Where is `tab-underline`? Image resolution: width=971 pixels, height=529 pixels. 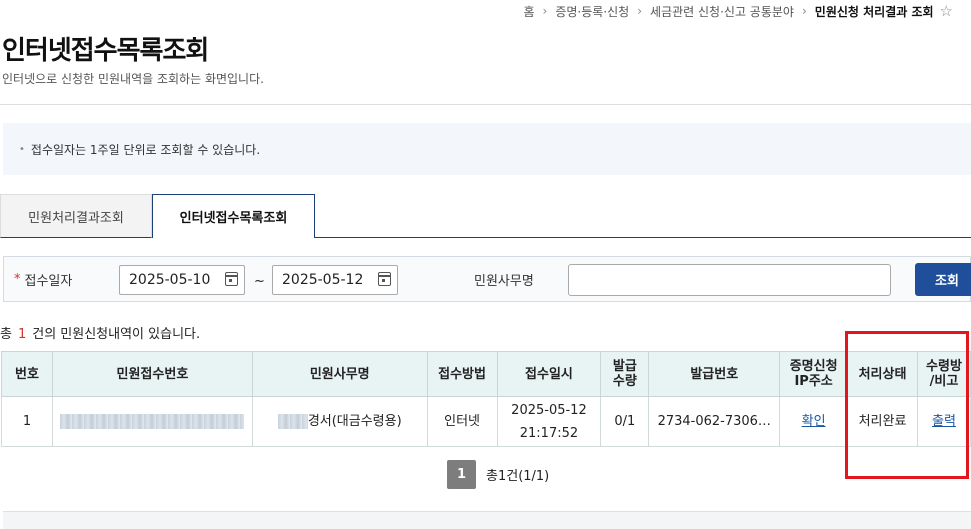
tab-underline is located at coordinates (643, 237).